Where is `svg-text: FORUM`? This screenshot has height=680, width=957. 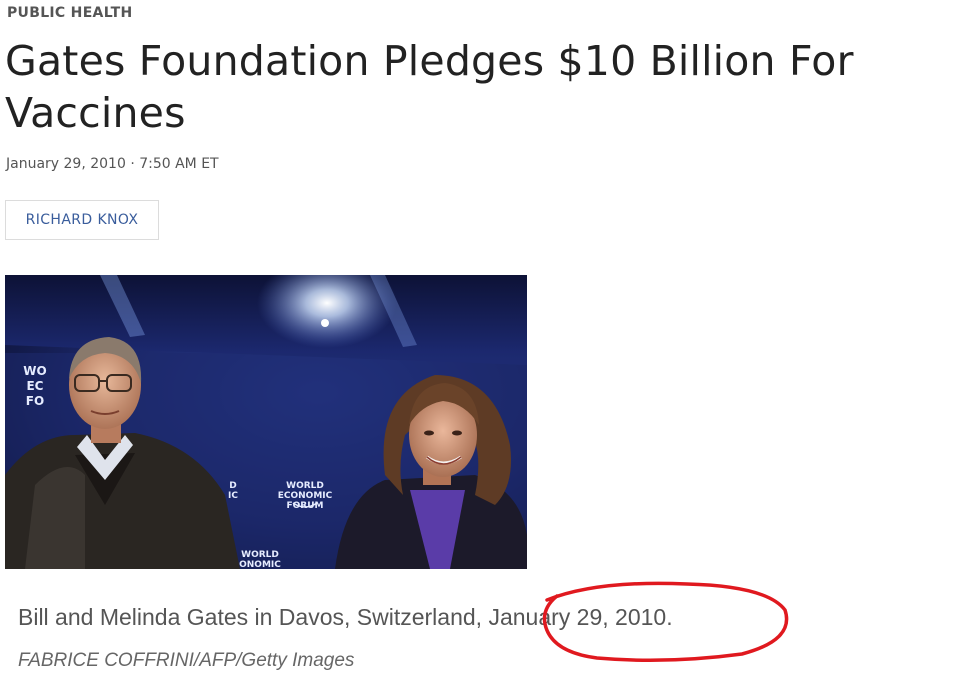 svg-text: FORUM is located at coordinates (305, 506).